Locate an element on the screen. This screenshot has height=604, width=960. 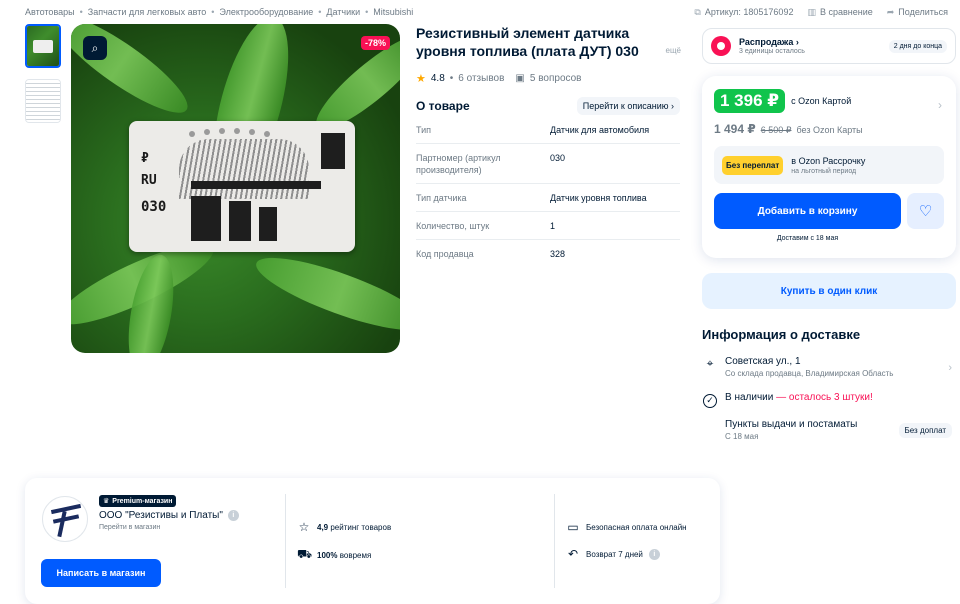
spec-row: Тип Датчик для автомобиля is located at coordinates (548, 130).